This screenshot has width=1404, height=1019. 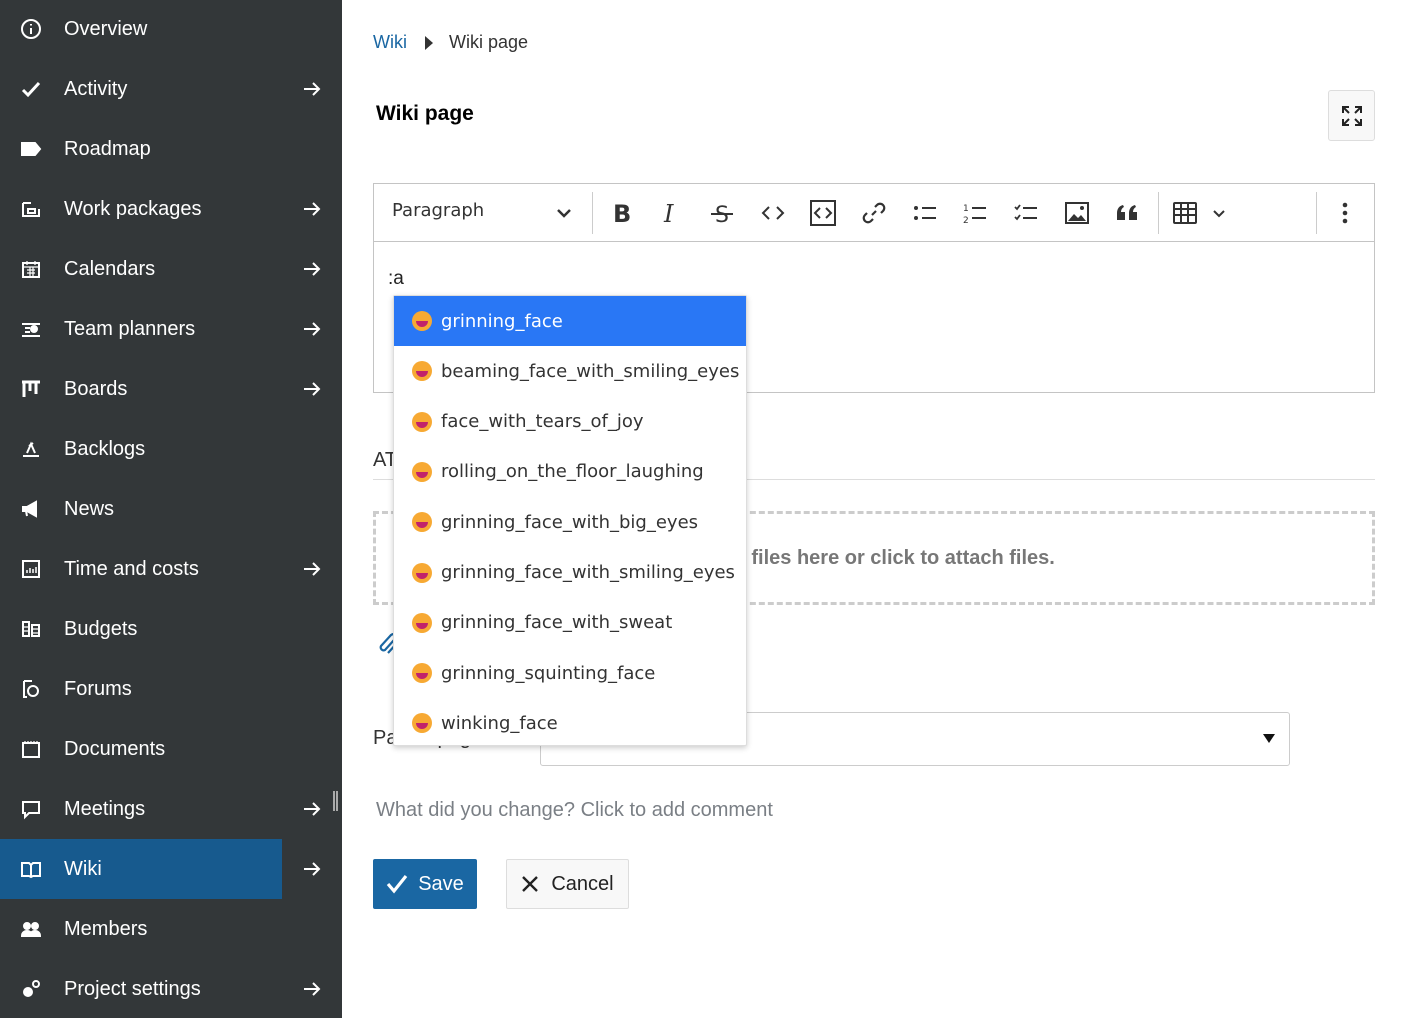 I want to click on sidebar-item-meetings: Meetings, so click(x=171, y=809).